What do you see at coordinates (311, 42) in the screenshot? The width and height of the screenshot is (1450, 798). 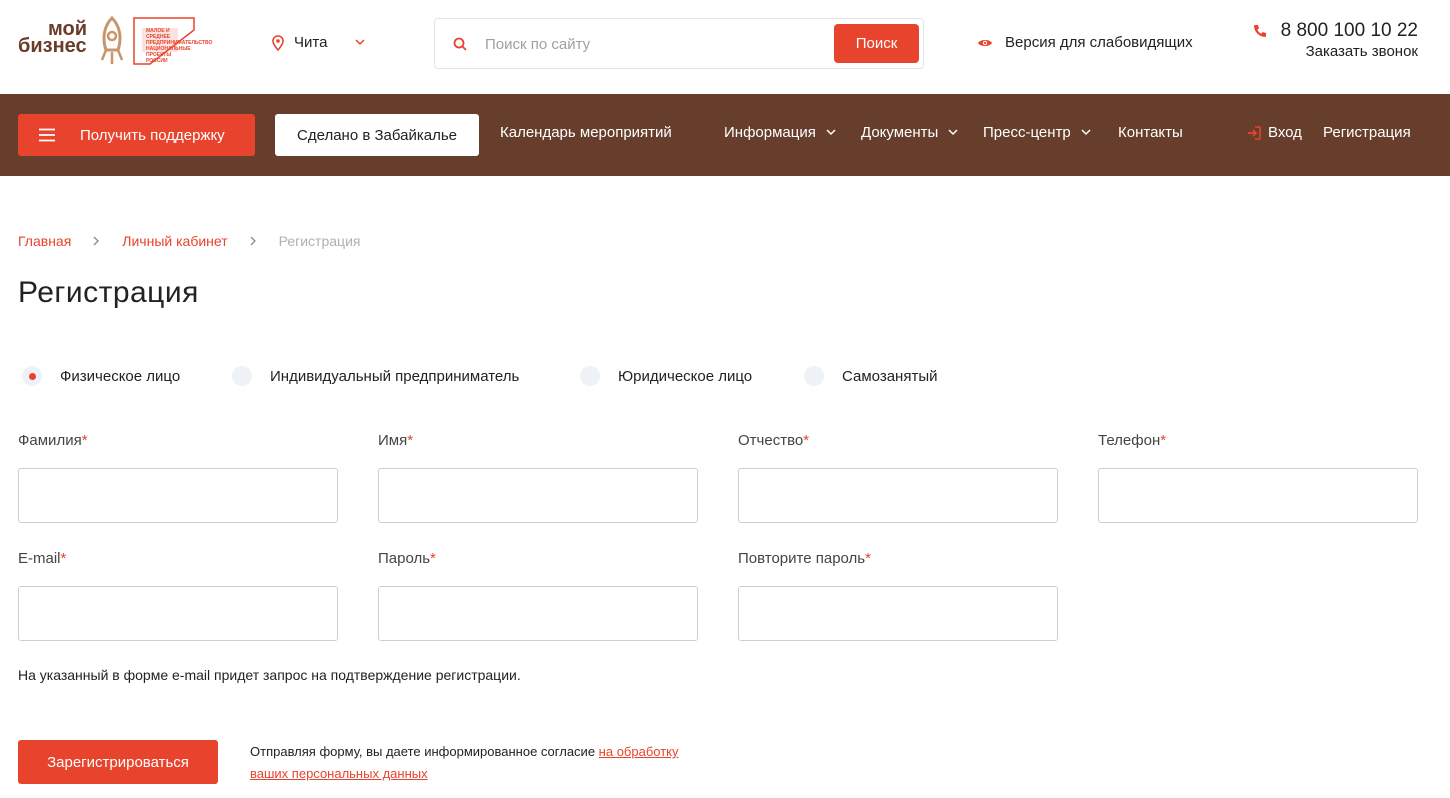 I see `city-name: Чита` at bounding box center [311, 42].